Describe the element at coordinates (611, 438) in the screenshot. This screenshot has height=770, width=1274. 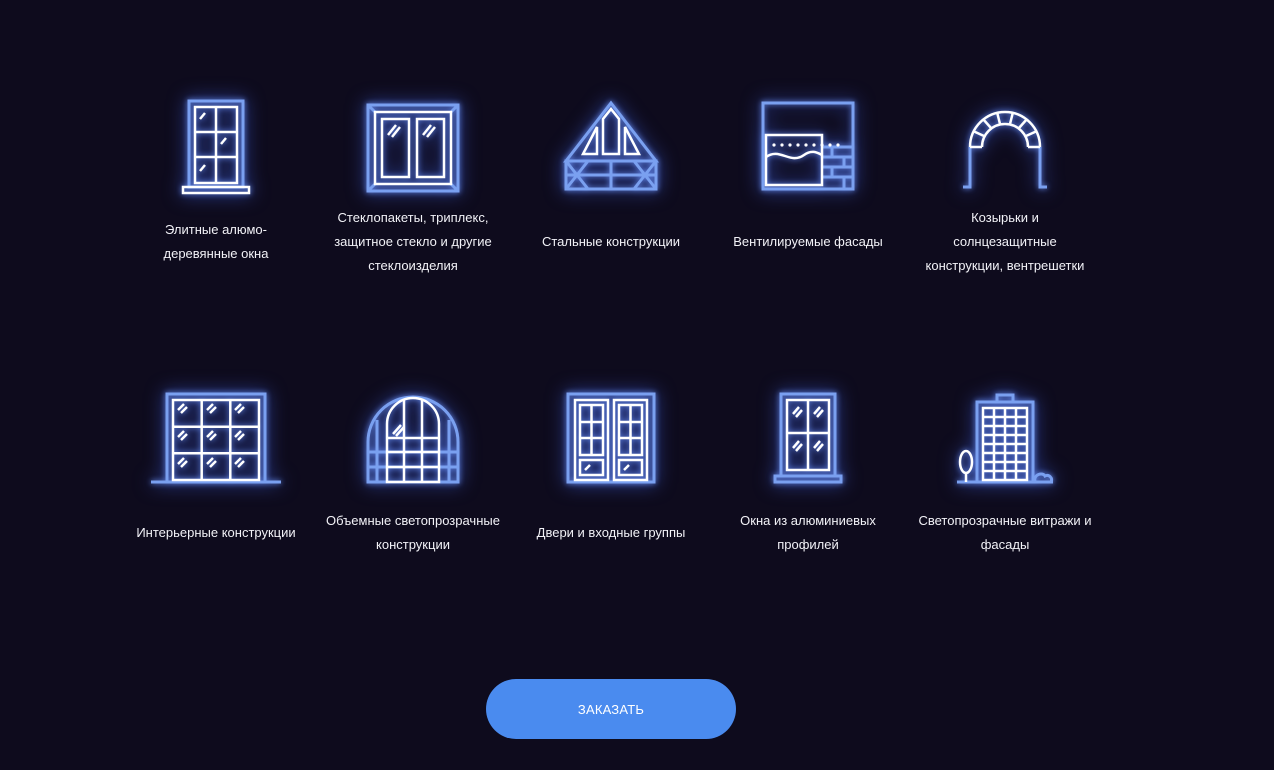
I see `double-door-icon` at that location.